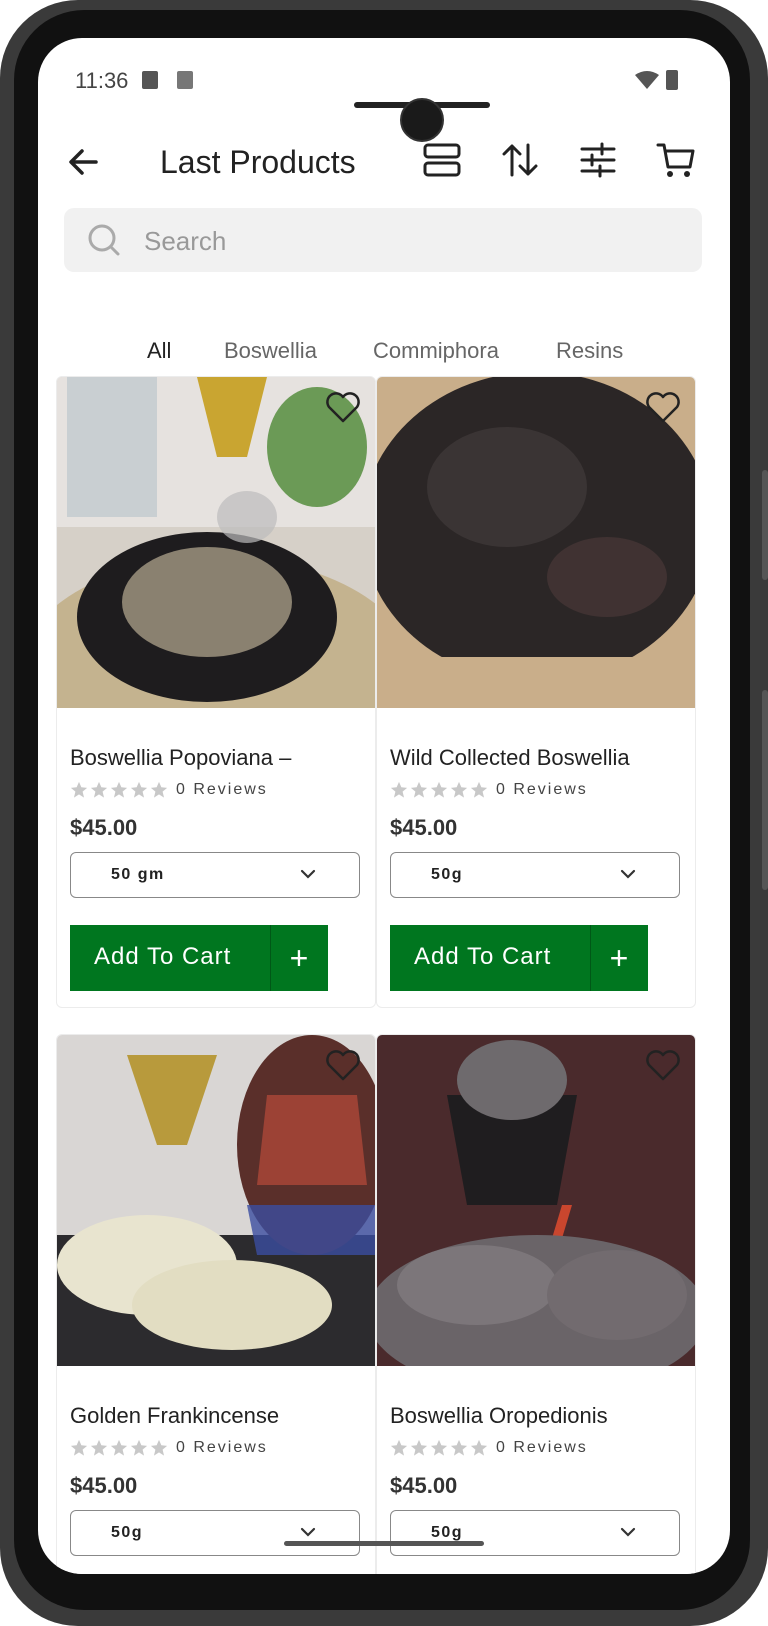 The width and height of the screenshot is (768, 1626). What do you see at coordinates (384, 163) in the screenshot?
I see `toolbar: Last Products` at bounding box center [384, 163].